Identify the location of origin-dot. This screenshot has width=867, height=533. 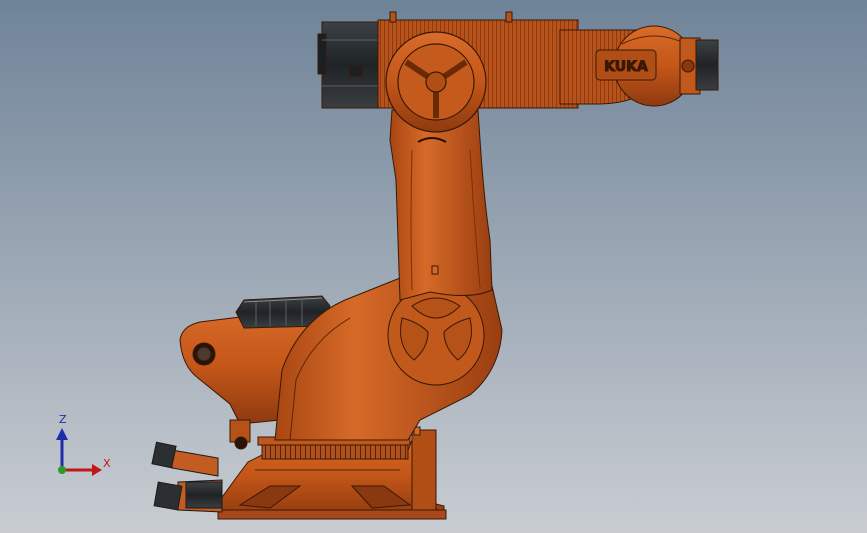
(62, 470).